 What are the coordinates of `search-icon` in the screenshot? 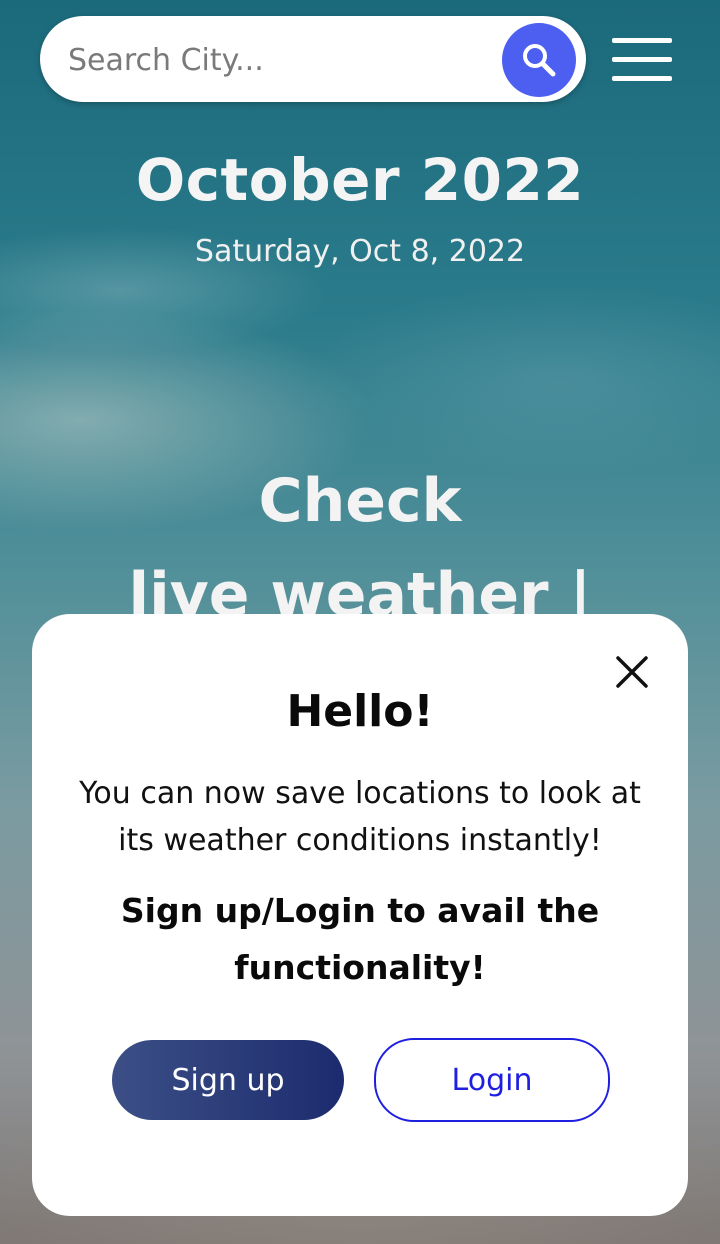 It's located at (539, 60).